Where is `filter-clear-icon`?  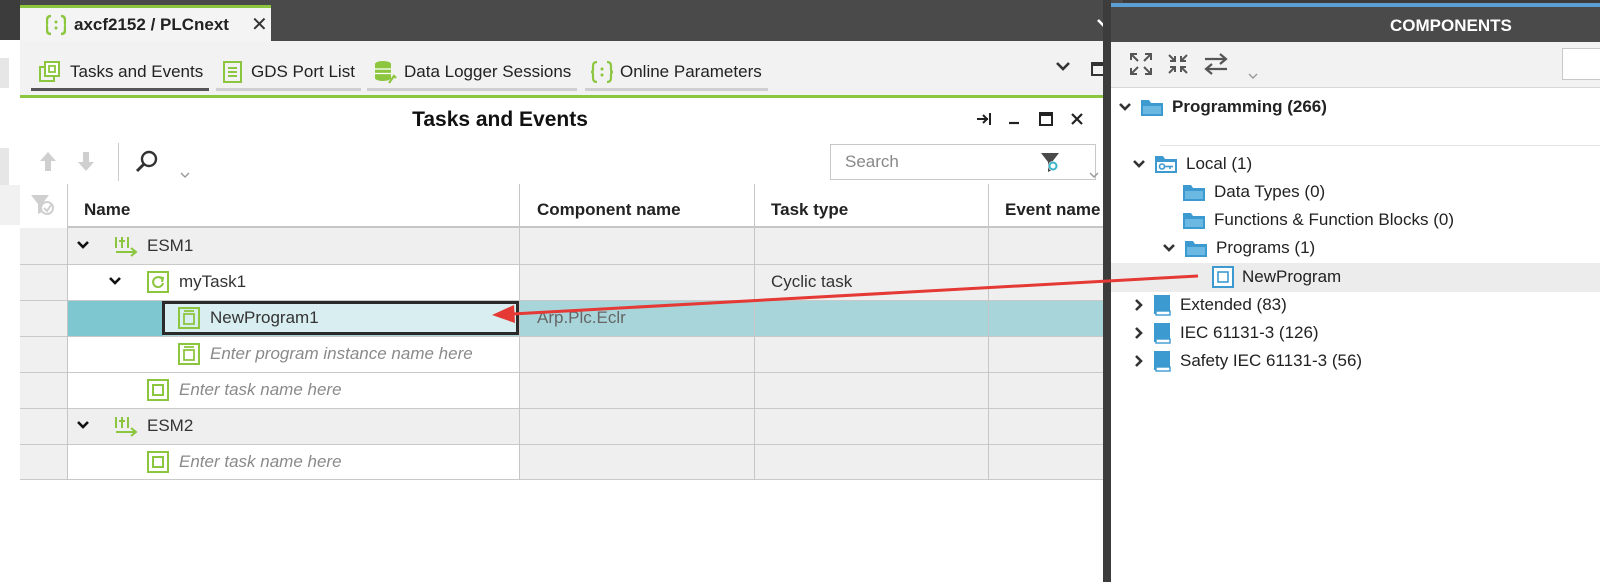
filter-clear-icon is located at coordinates (42, 205).